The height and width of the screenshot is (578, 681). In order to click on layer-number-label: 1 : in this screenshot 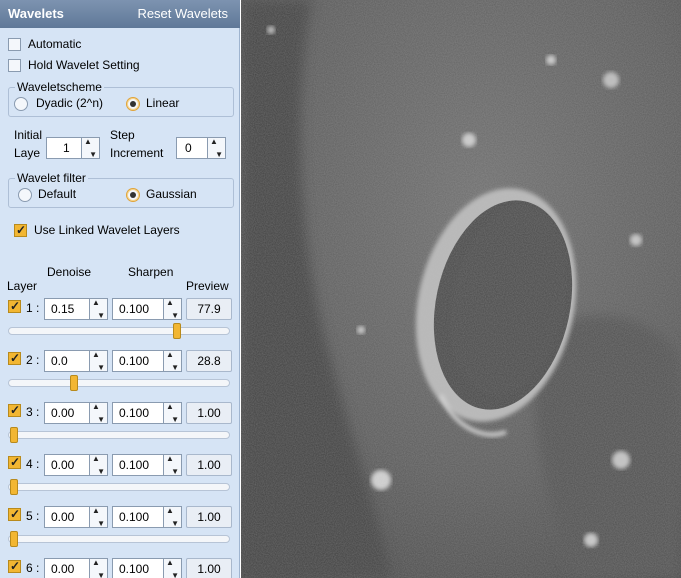, I will do `click(33, 308)`.